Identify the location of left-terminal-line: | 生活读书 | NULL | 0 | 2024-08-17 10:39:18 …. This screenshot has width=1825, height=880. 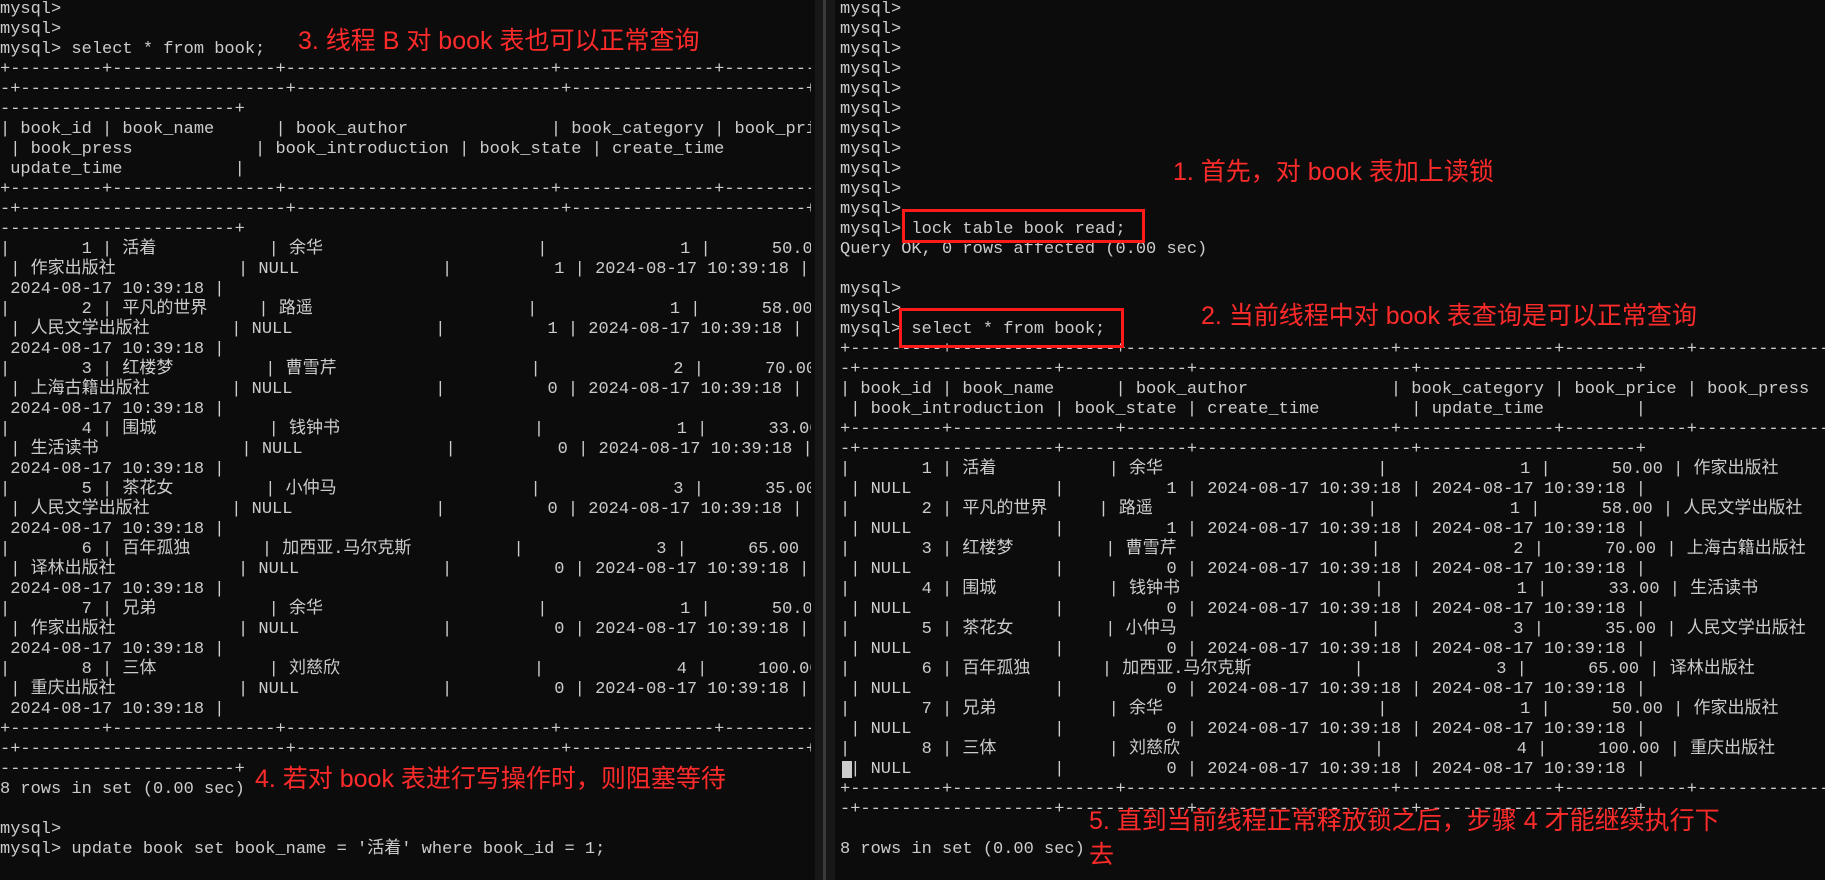
(405, 449).